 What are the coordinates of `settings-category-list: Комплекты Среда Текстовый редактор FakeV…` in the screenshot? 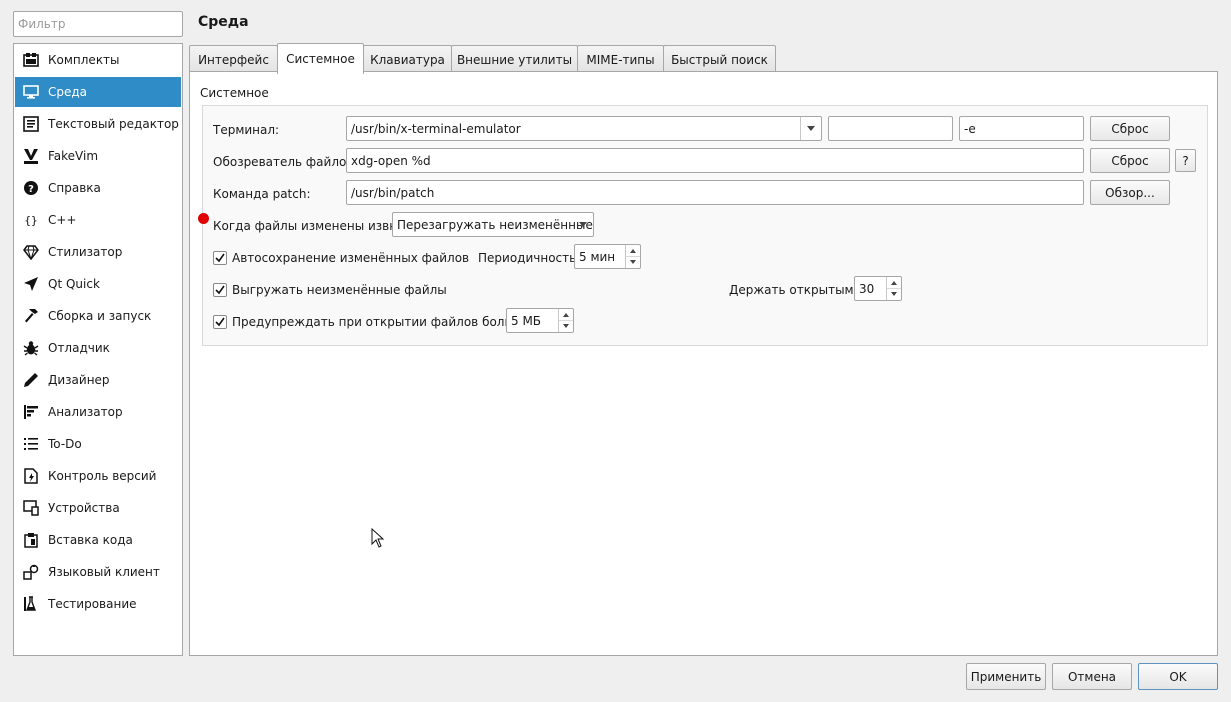 It's located at (98, 349).